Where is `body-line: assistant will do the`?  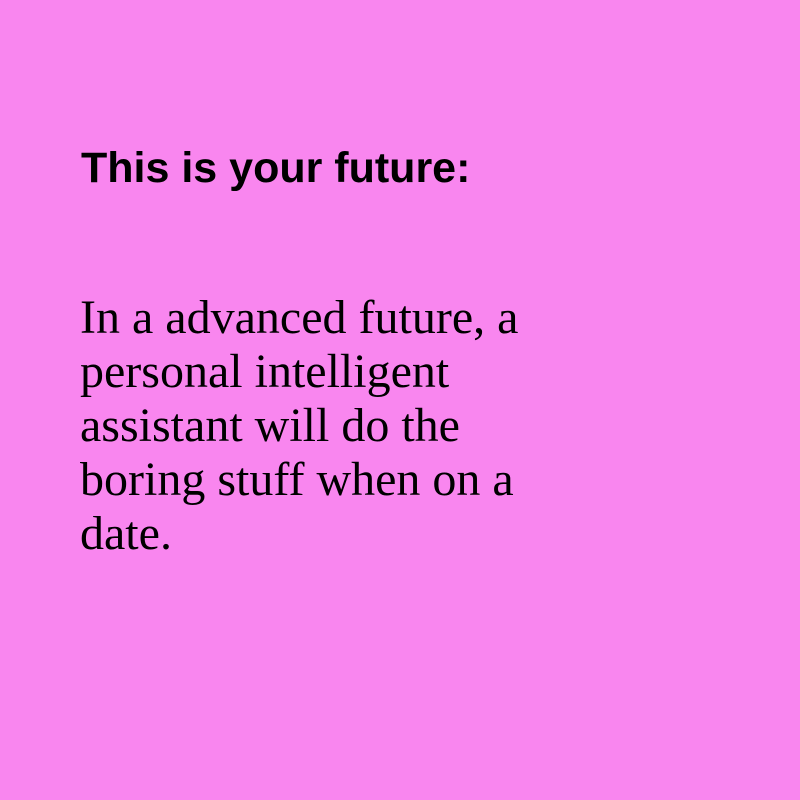 body-line: assistant will do the is located at coordinates (270, 425).